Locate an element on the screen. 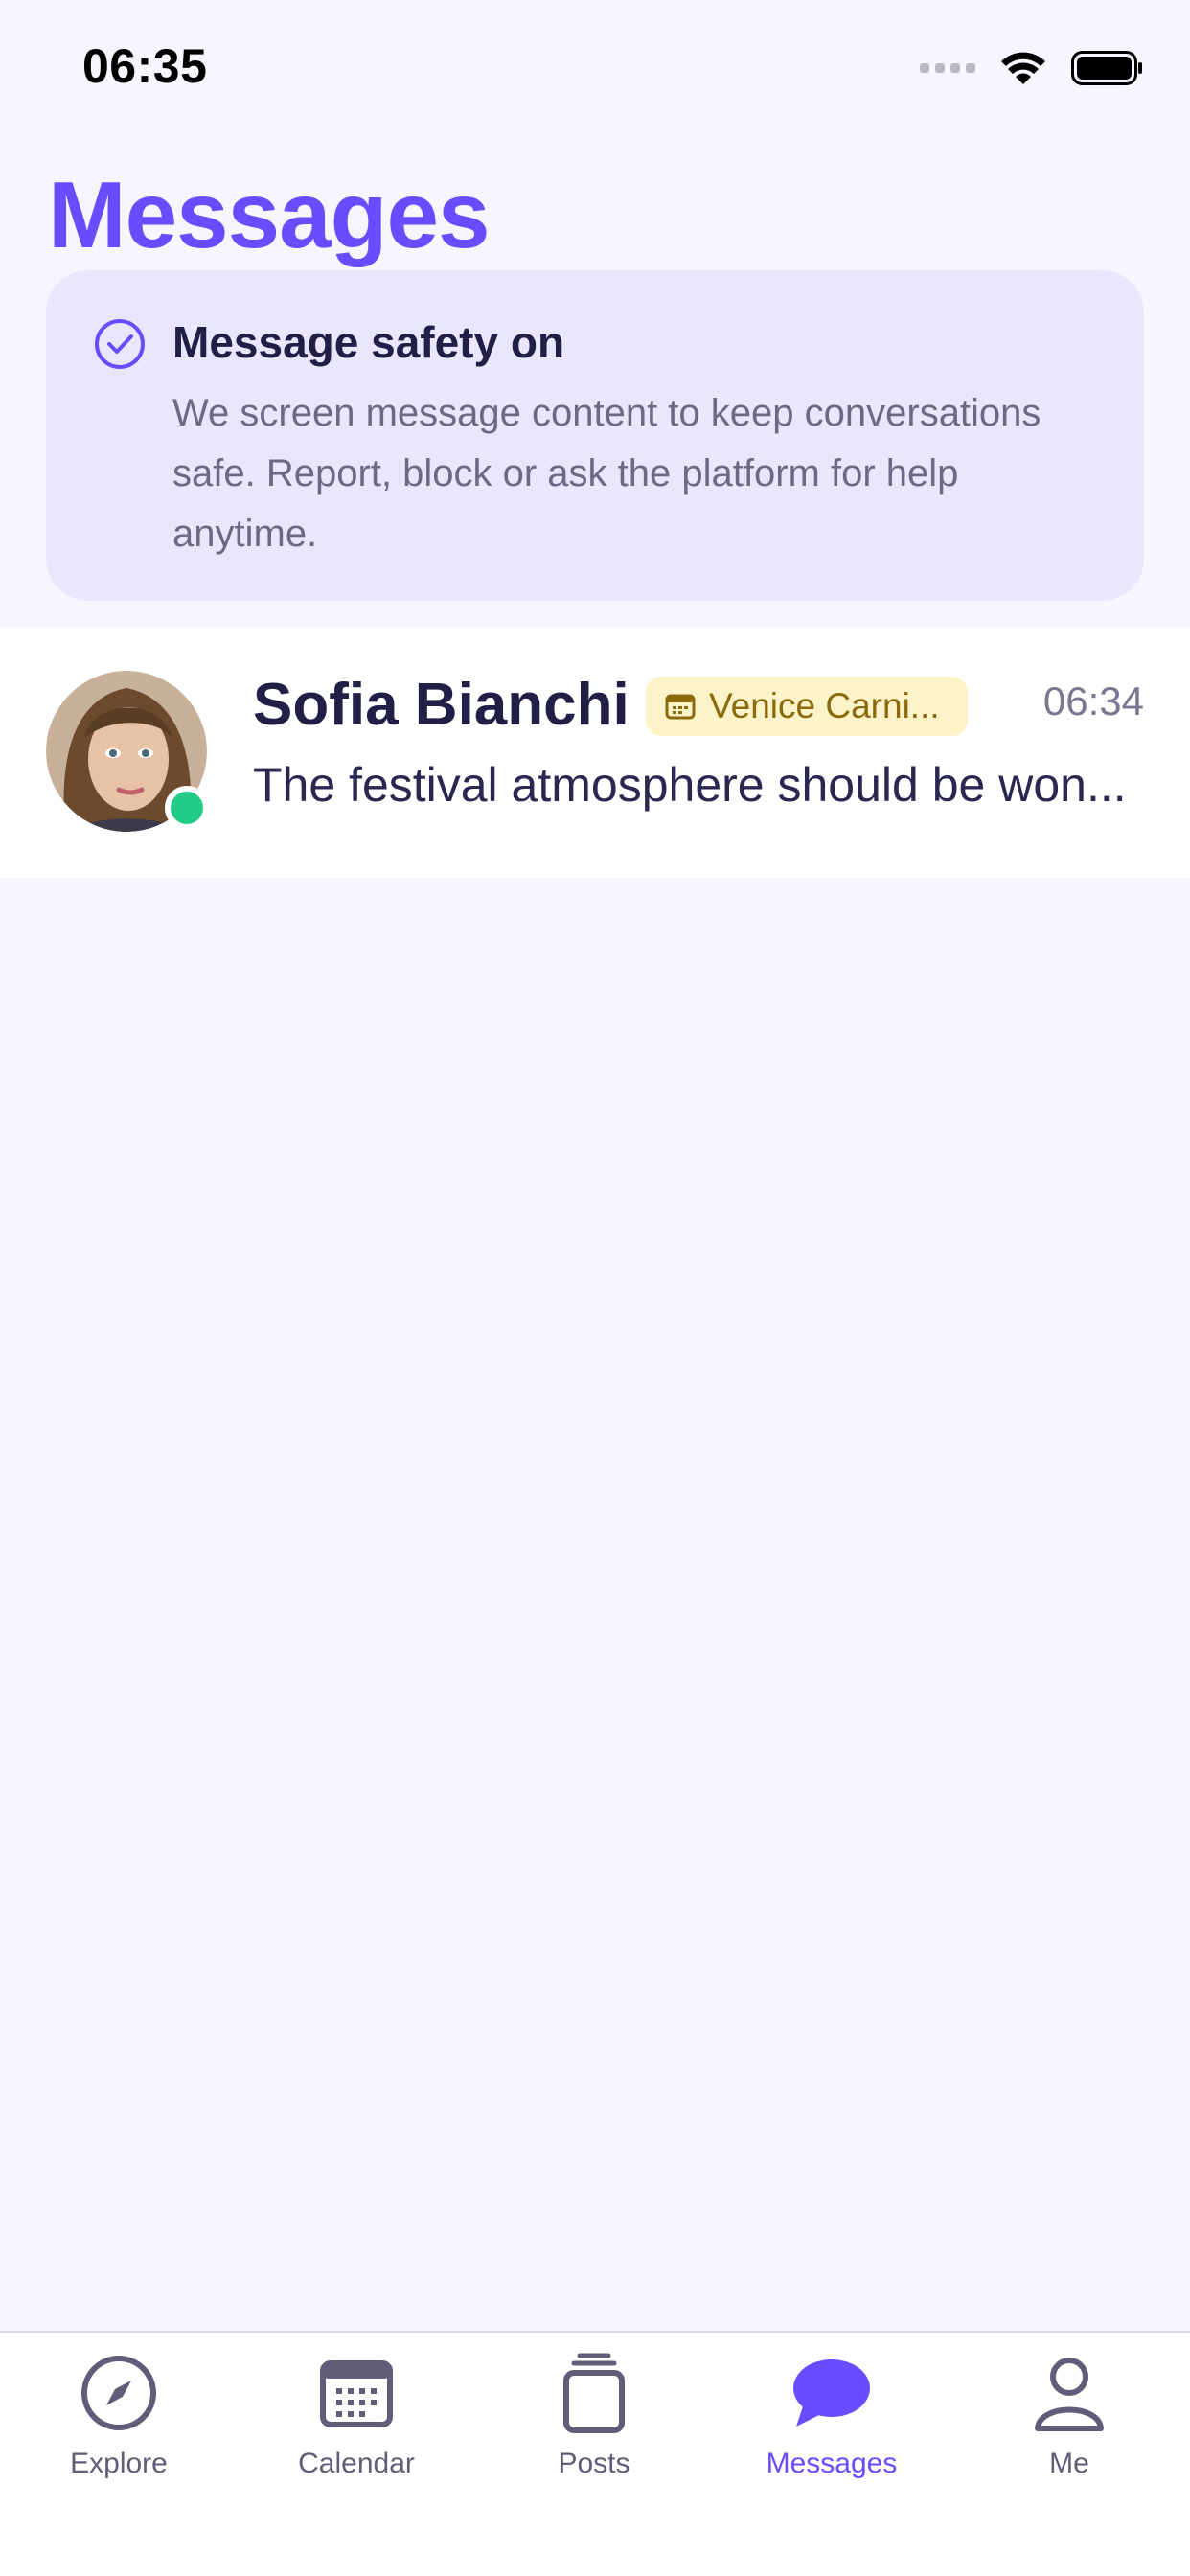  tab-calendar: Calendar is located at coordinates (357, 2419).